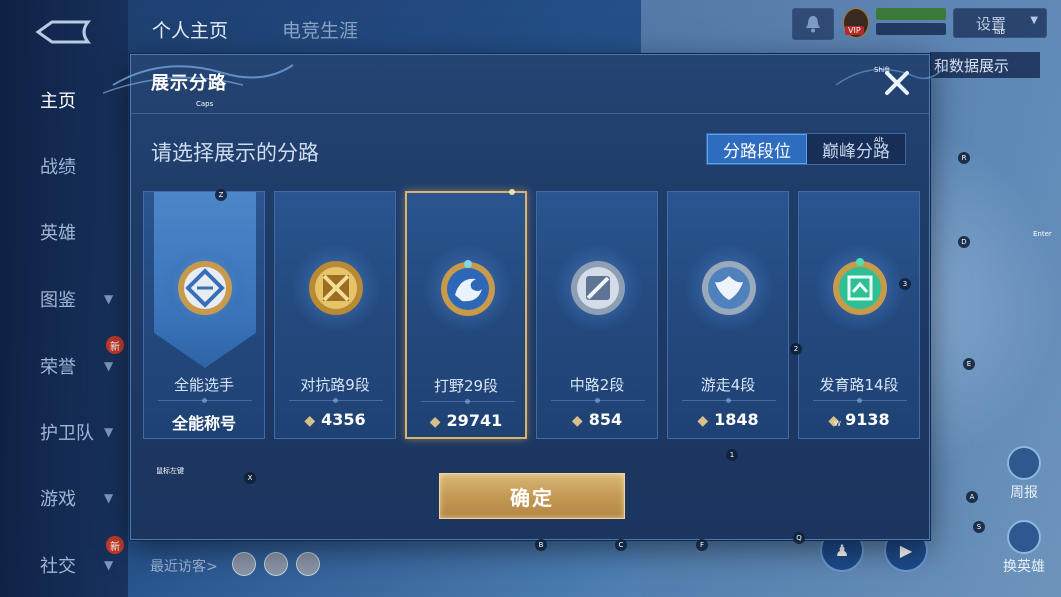 The width and height of the screenshot is (1061, 597). What do you see at coordinates (964, 158) in the screenshot?
I see `key-hint: R` at bounding box center [964, 158].